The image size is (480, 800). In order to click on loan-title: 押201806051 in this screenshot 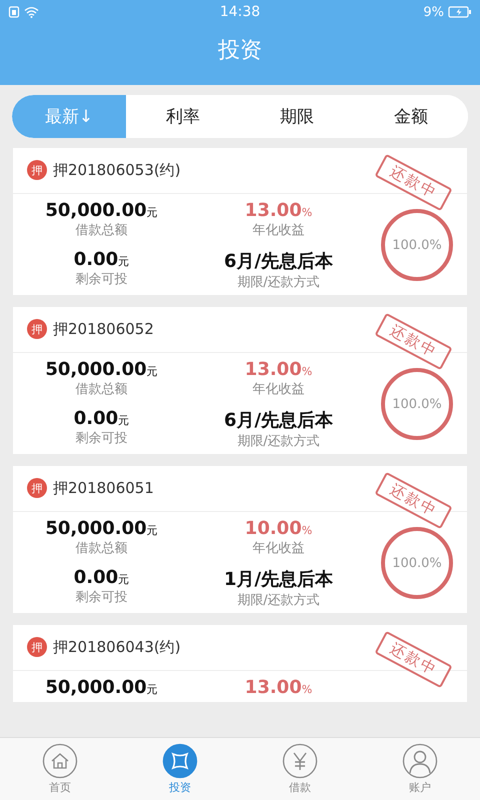, I will do `click(103, 488)`.